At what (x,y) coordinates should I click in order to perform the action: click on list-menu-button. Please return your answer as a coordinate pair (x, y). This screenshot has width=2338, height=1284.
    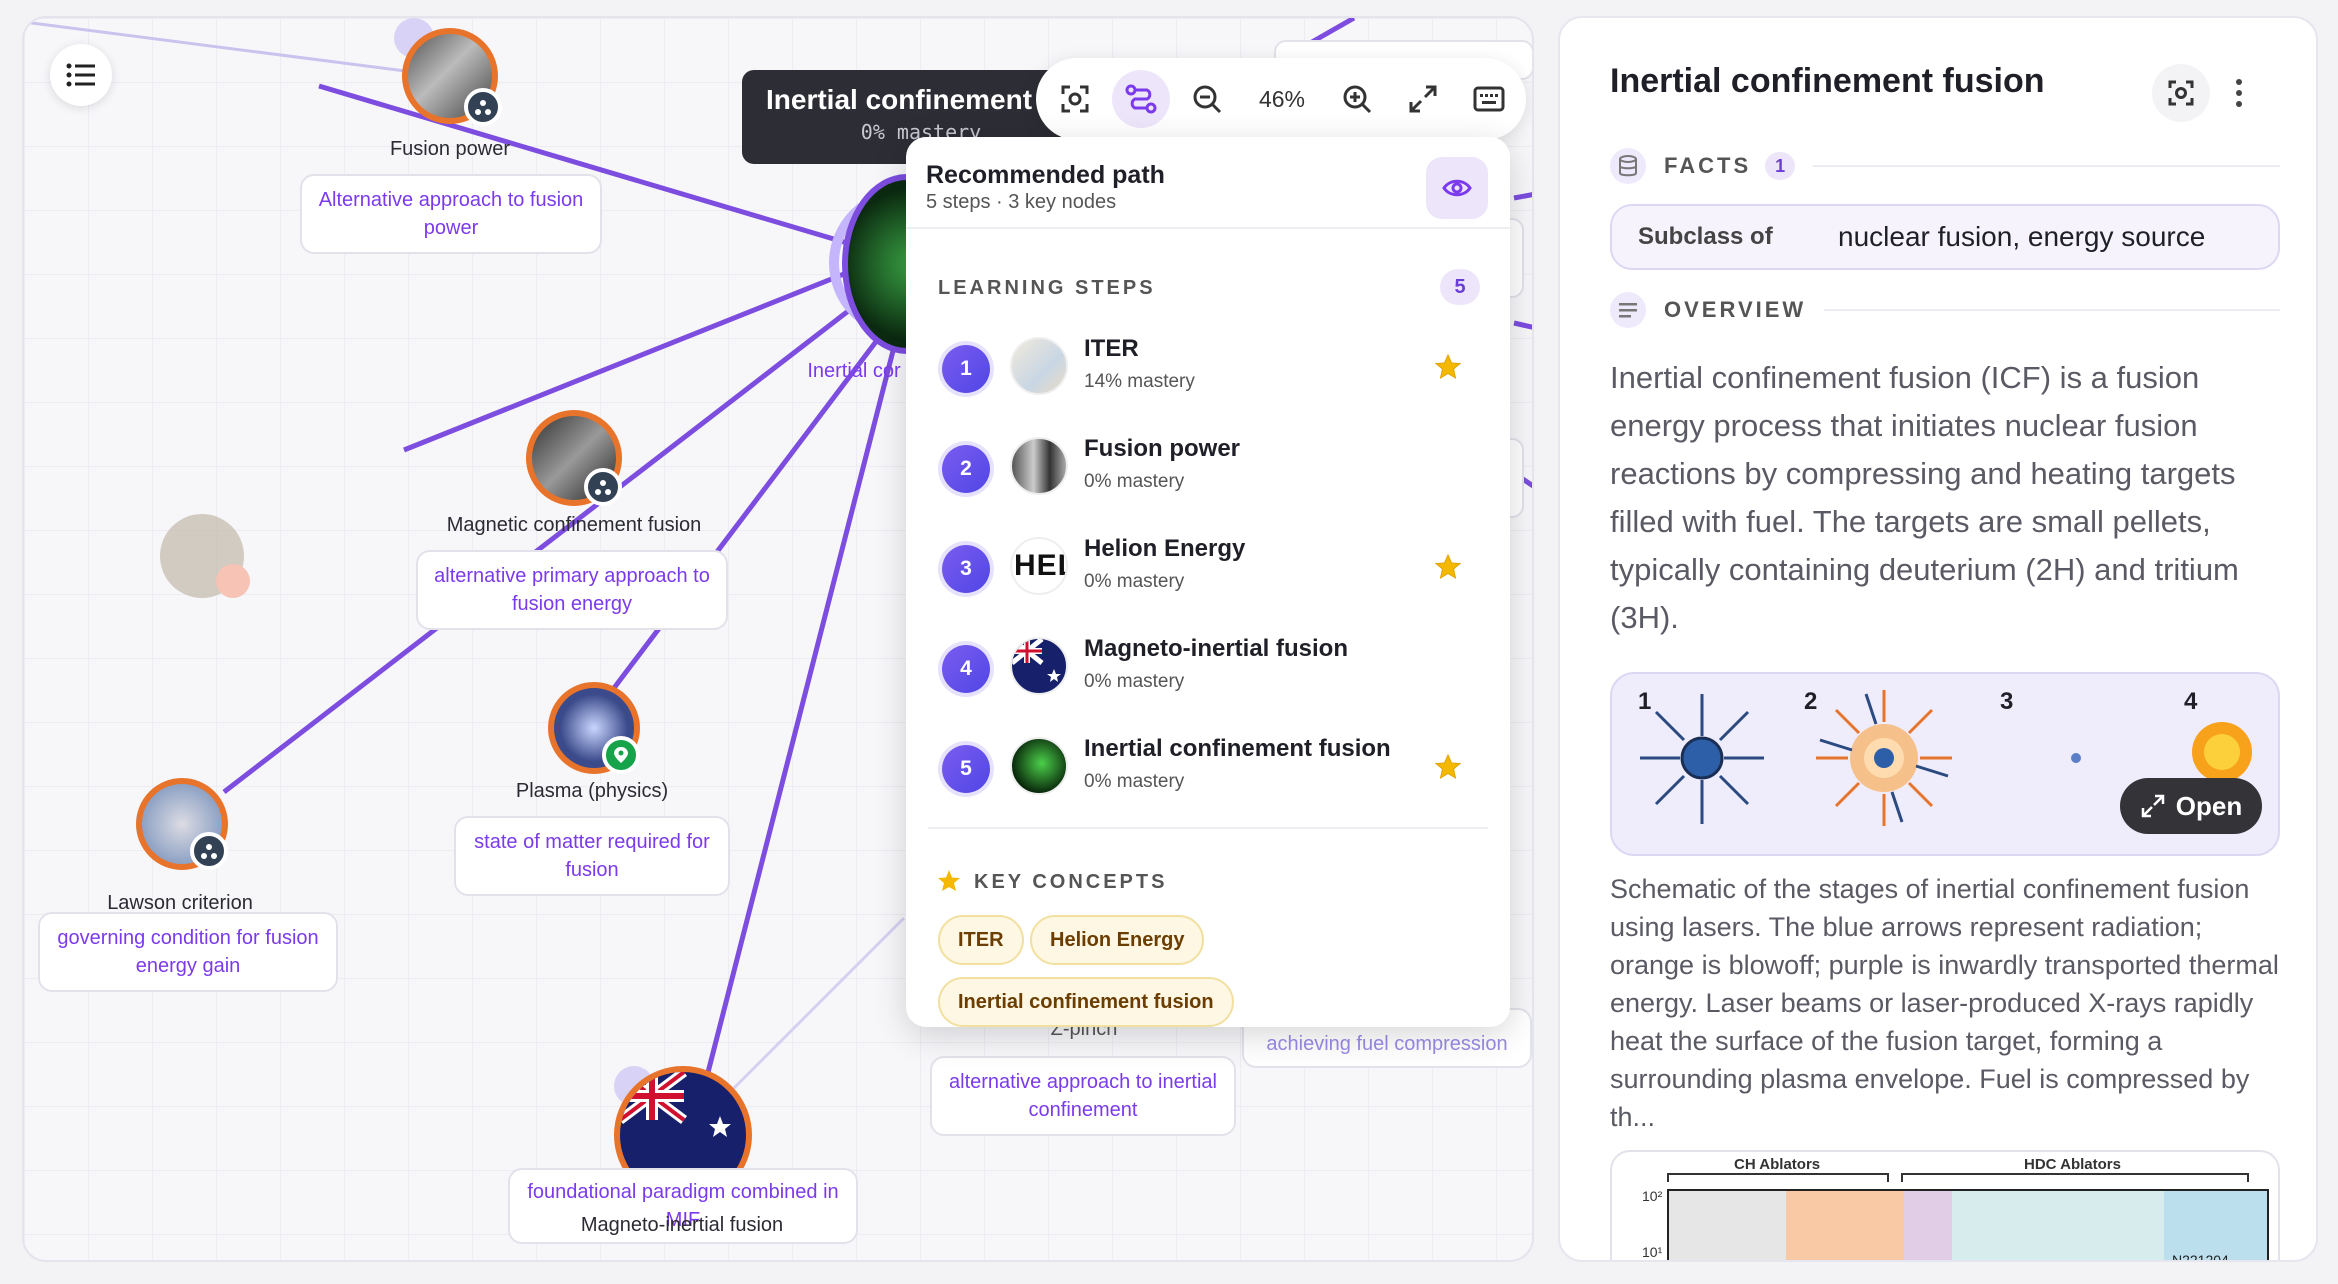
    Looking at the image, I should click on (81, 75).